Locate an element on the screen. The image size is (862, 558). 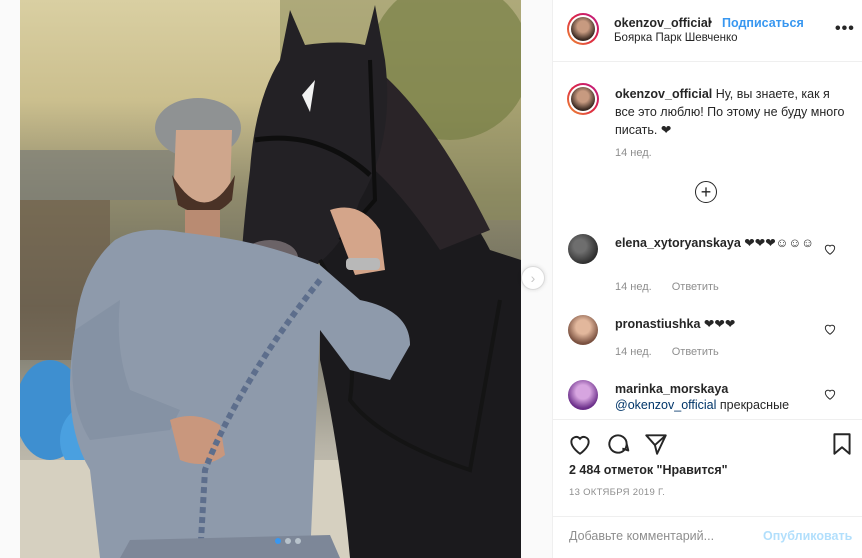
author-username: okenzov_official is located at coordinates (662, 23).